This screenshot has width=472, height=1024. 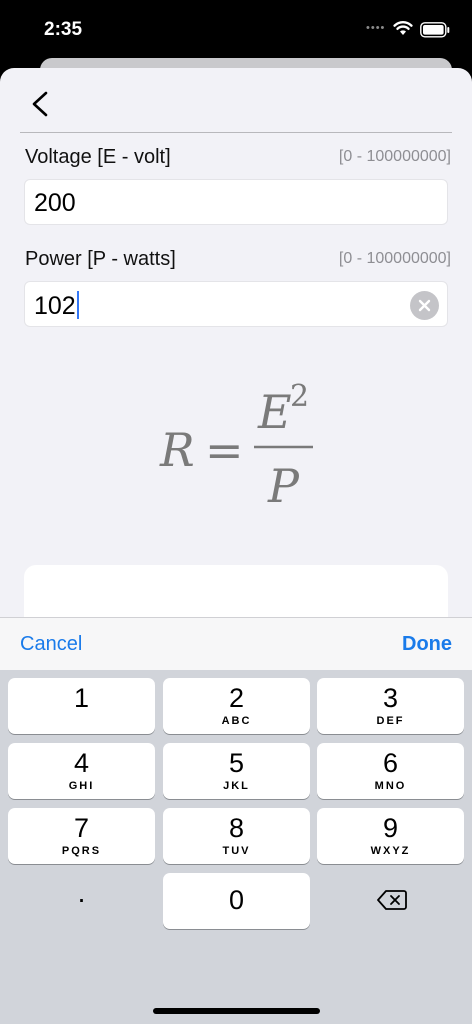 What do you see at coordinates (81, 892) in the screenshot?
I see `decimal-label: .` at bounding box center [81, 892].